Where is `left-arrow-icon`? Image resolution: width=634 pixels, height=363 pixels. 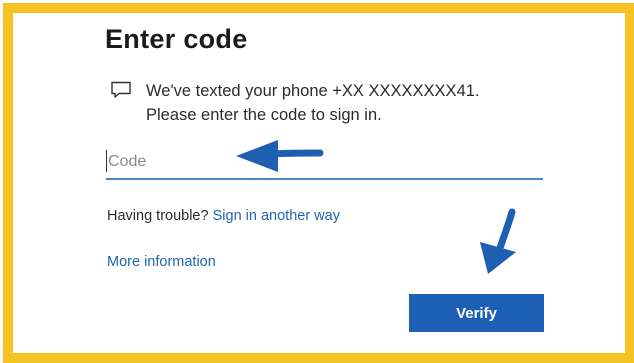
left-arrow-icon is located at coordinates (280, 156).